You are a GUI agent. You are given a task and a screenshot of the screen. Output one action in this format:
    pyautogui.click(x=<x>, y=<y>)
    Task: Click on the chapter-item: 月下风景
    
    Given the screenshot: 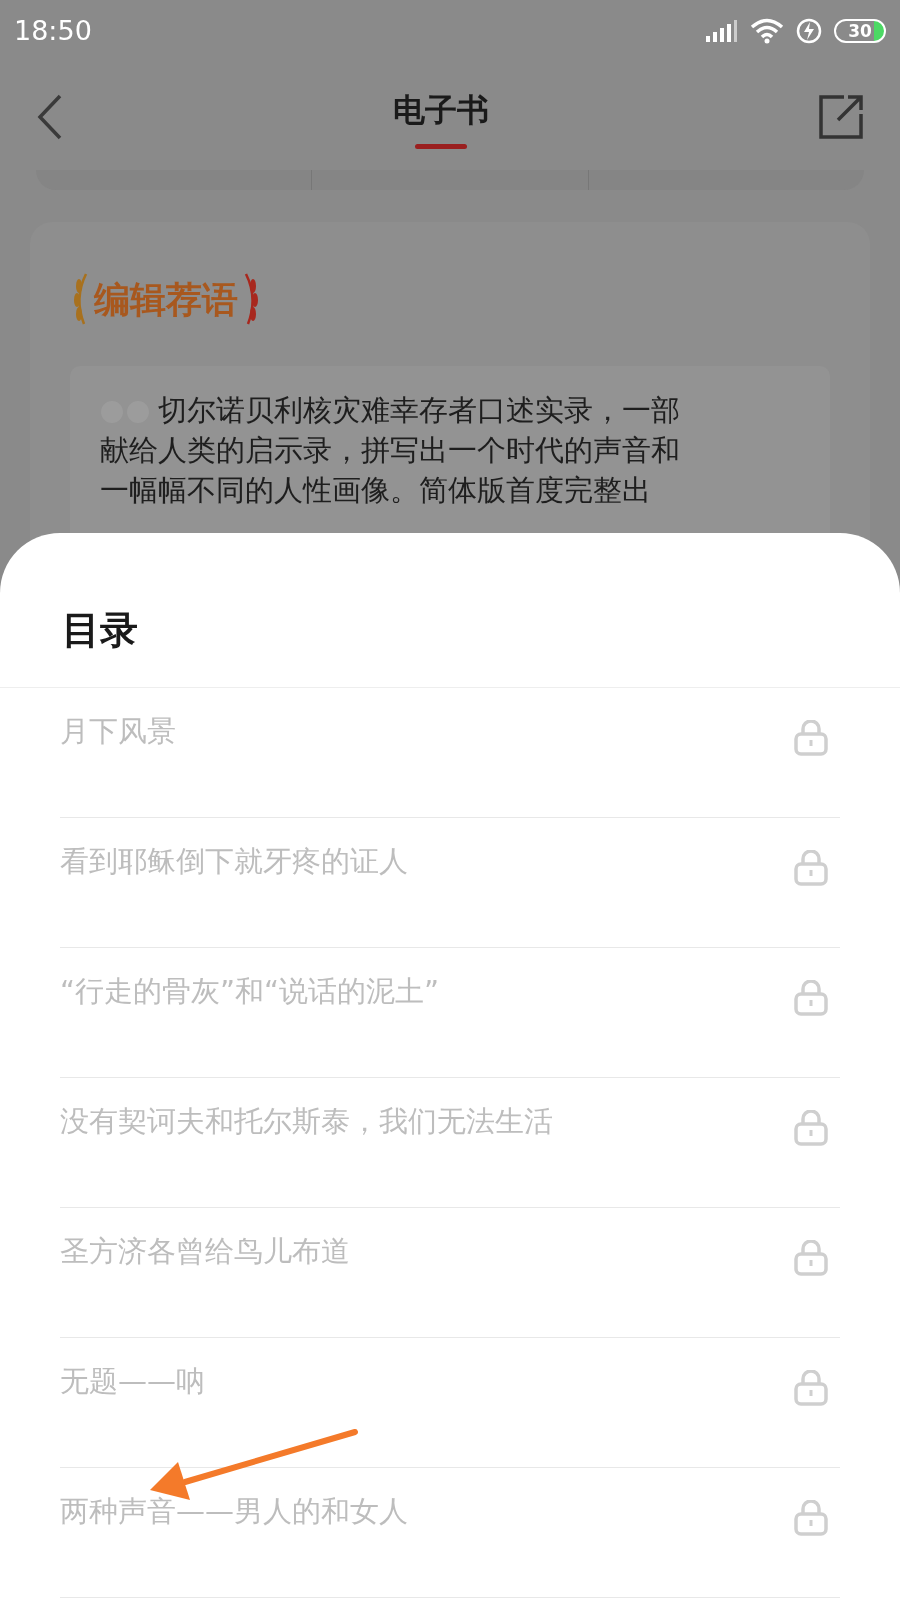 What is the action you would take?
    pyautogui.click(x=118, y=732)
    